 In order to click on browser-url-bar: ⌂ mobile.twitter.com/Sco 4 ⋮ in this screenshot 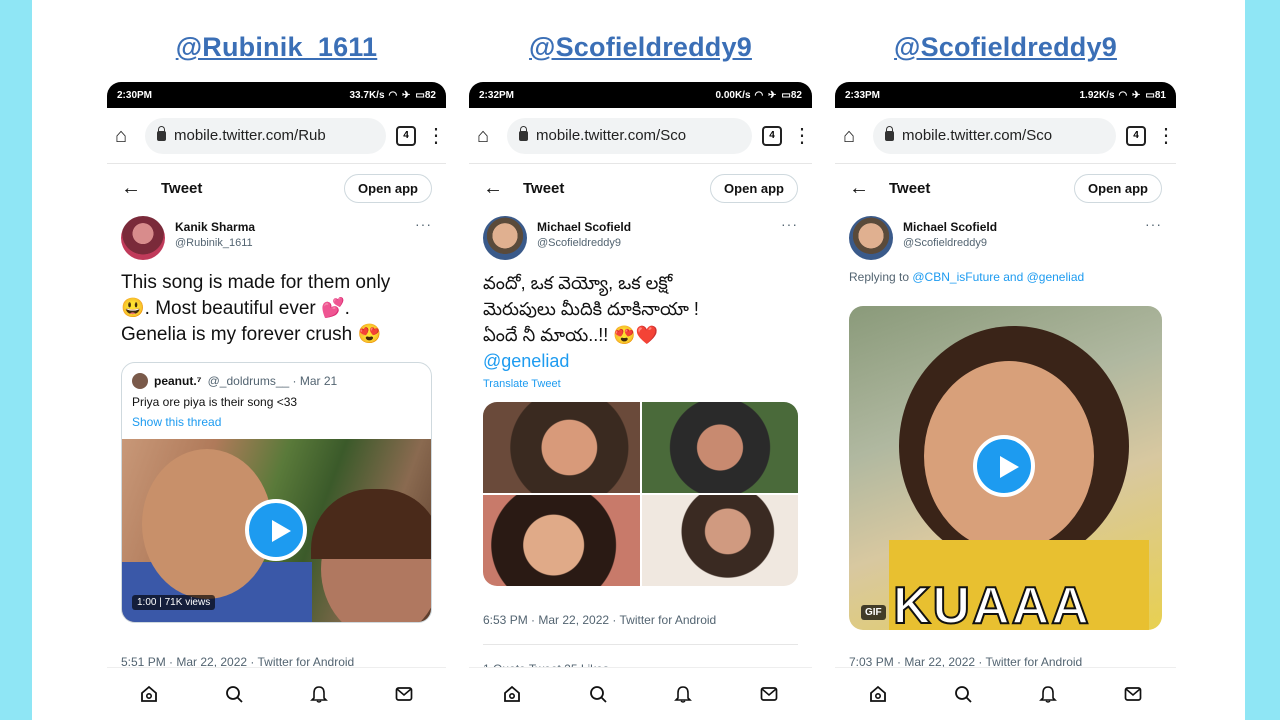, I will do `click(1005, 136)`.